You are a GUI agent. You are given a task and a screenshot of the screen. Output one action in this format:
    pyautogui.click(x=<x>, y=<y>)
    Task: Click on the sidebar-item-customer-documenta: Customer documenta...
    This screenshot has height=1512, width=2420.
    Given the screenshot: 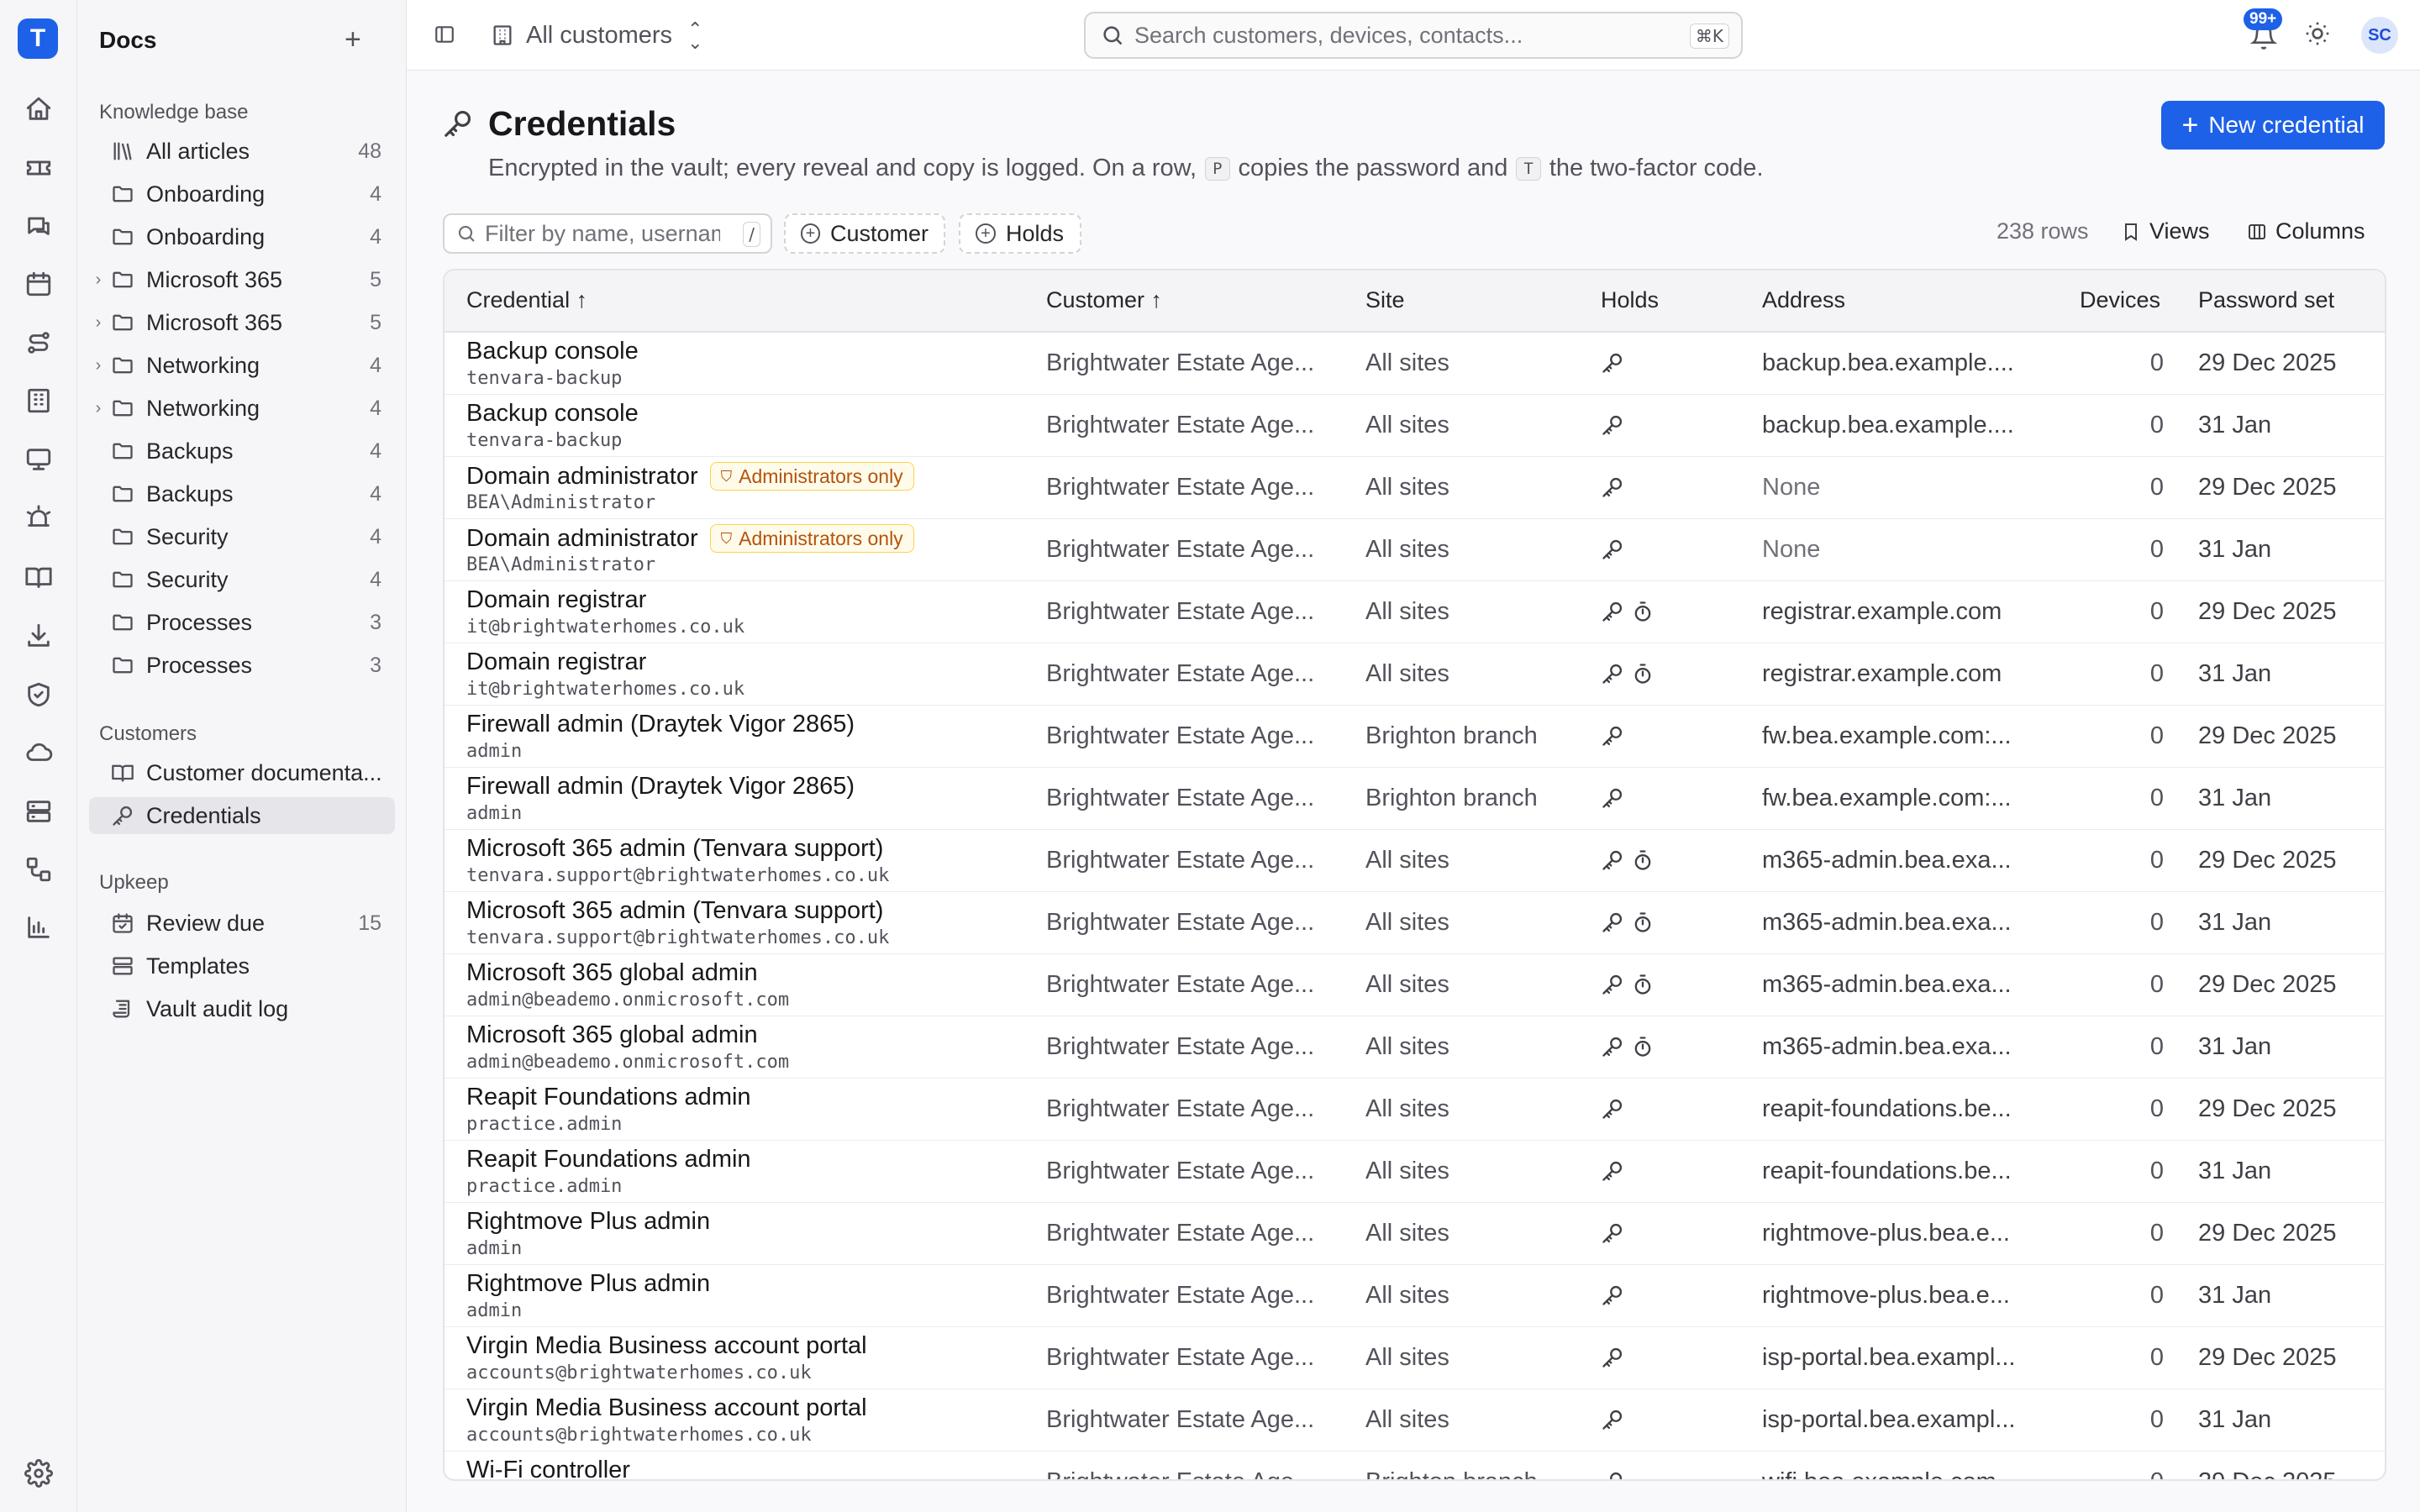 What is the action you would take?
    pyautogui.click(x=242, y=772)
    